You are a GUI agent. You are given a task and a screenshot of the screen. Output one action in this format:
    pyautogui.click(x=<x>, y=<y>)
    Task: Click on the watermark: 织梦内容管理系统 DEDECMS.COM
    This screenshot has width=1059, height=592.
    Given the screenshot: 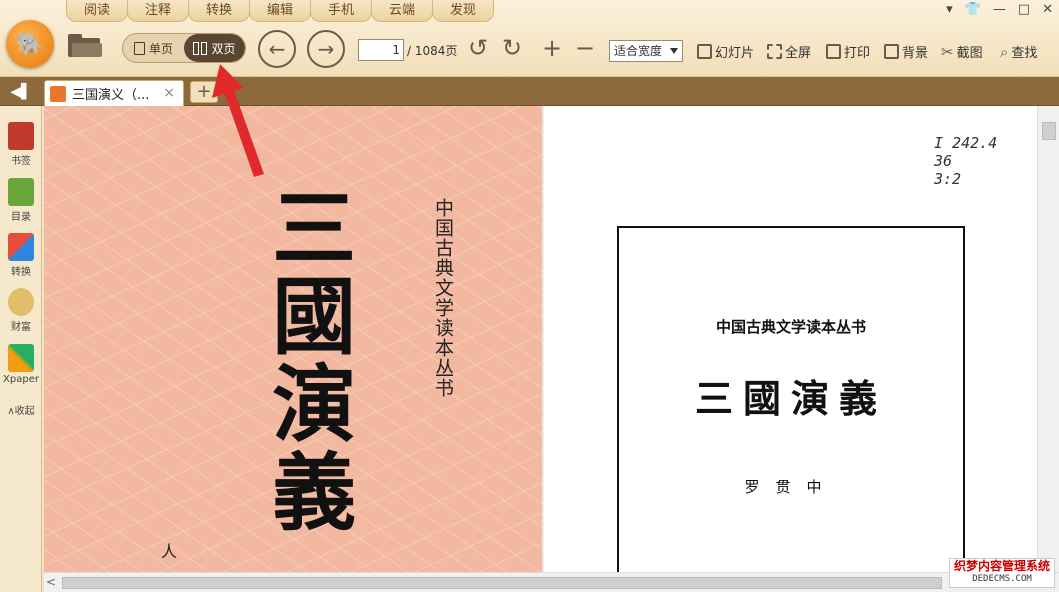 What is the action you would take?
    pyautogui.click(x=1001, y=573)
    